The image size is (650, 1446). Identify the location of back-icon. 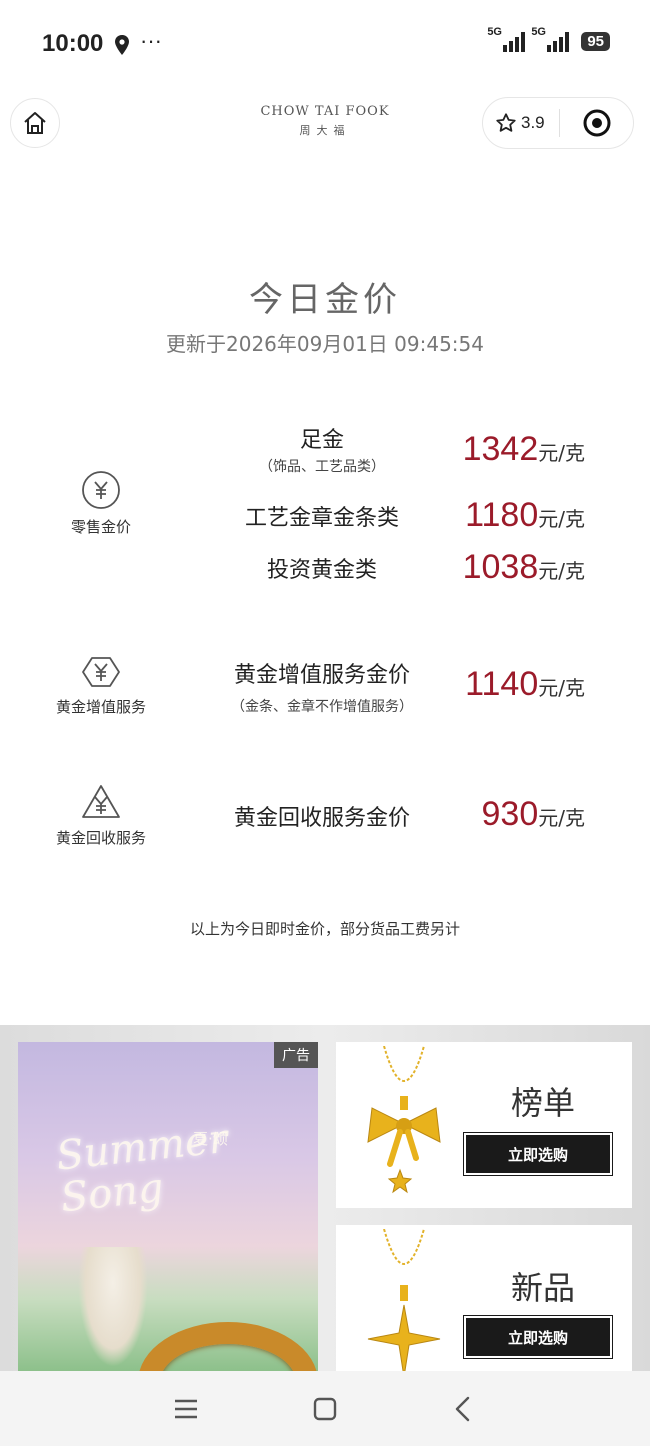
(462, 1409).